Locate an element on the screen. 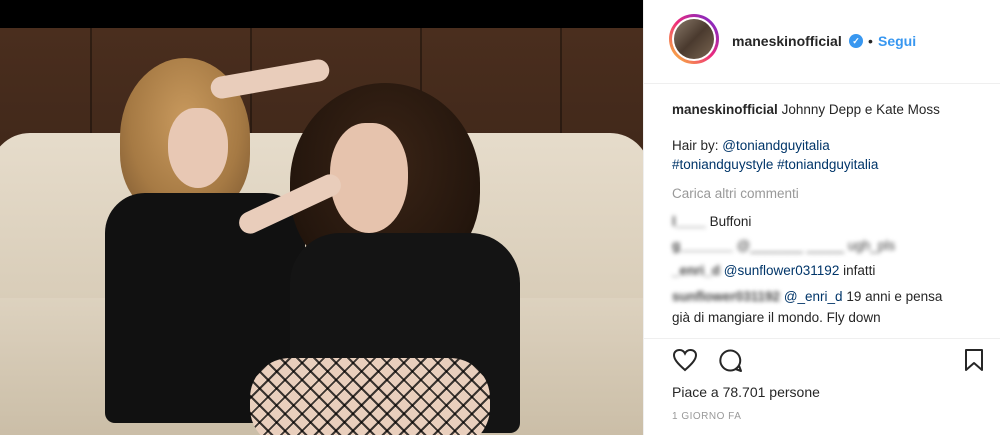 This screenshot has width=1000, height=435. hair-credit: Hair by: @toniandguyitalia is located at coordinates (751, 145).